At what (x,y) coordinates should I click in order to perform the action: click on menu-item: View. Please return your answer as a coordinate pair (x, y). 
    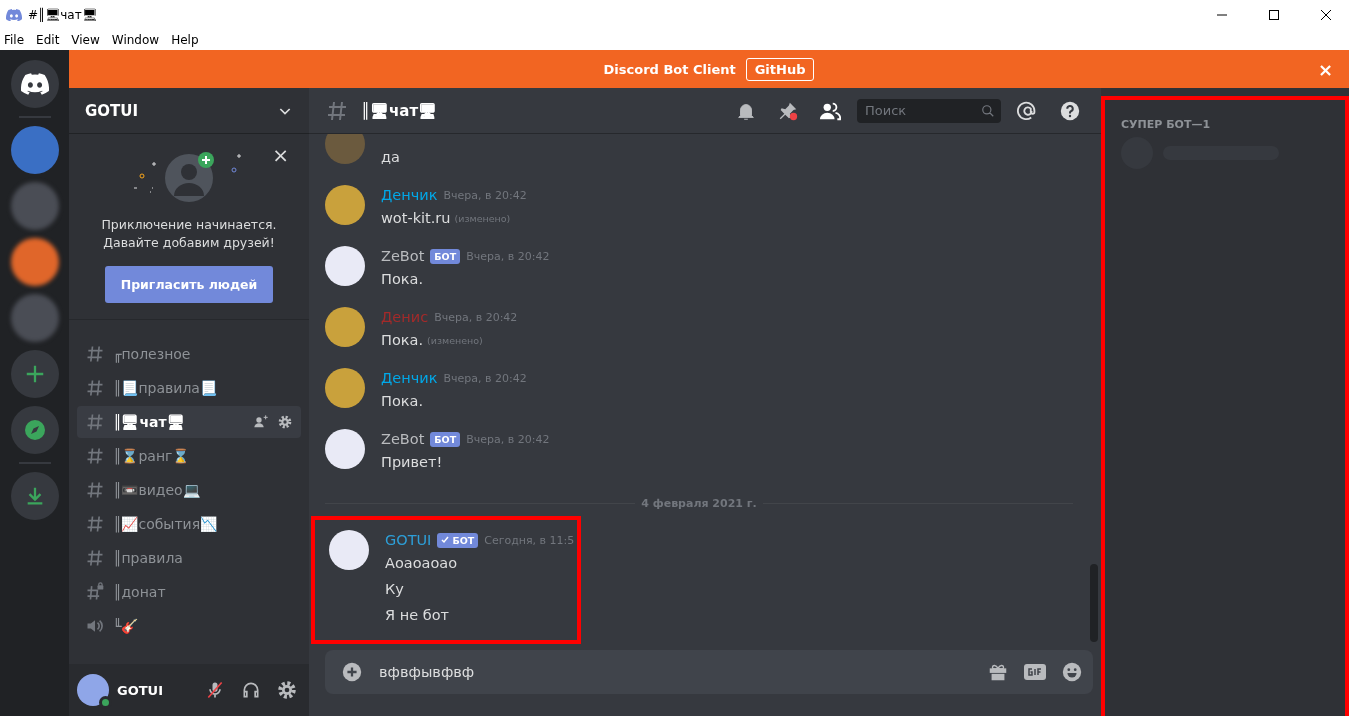
    Looking at the image, I should click on (85, 40).